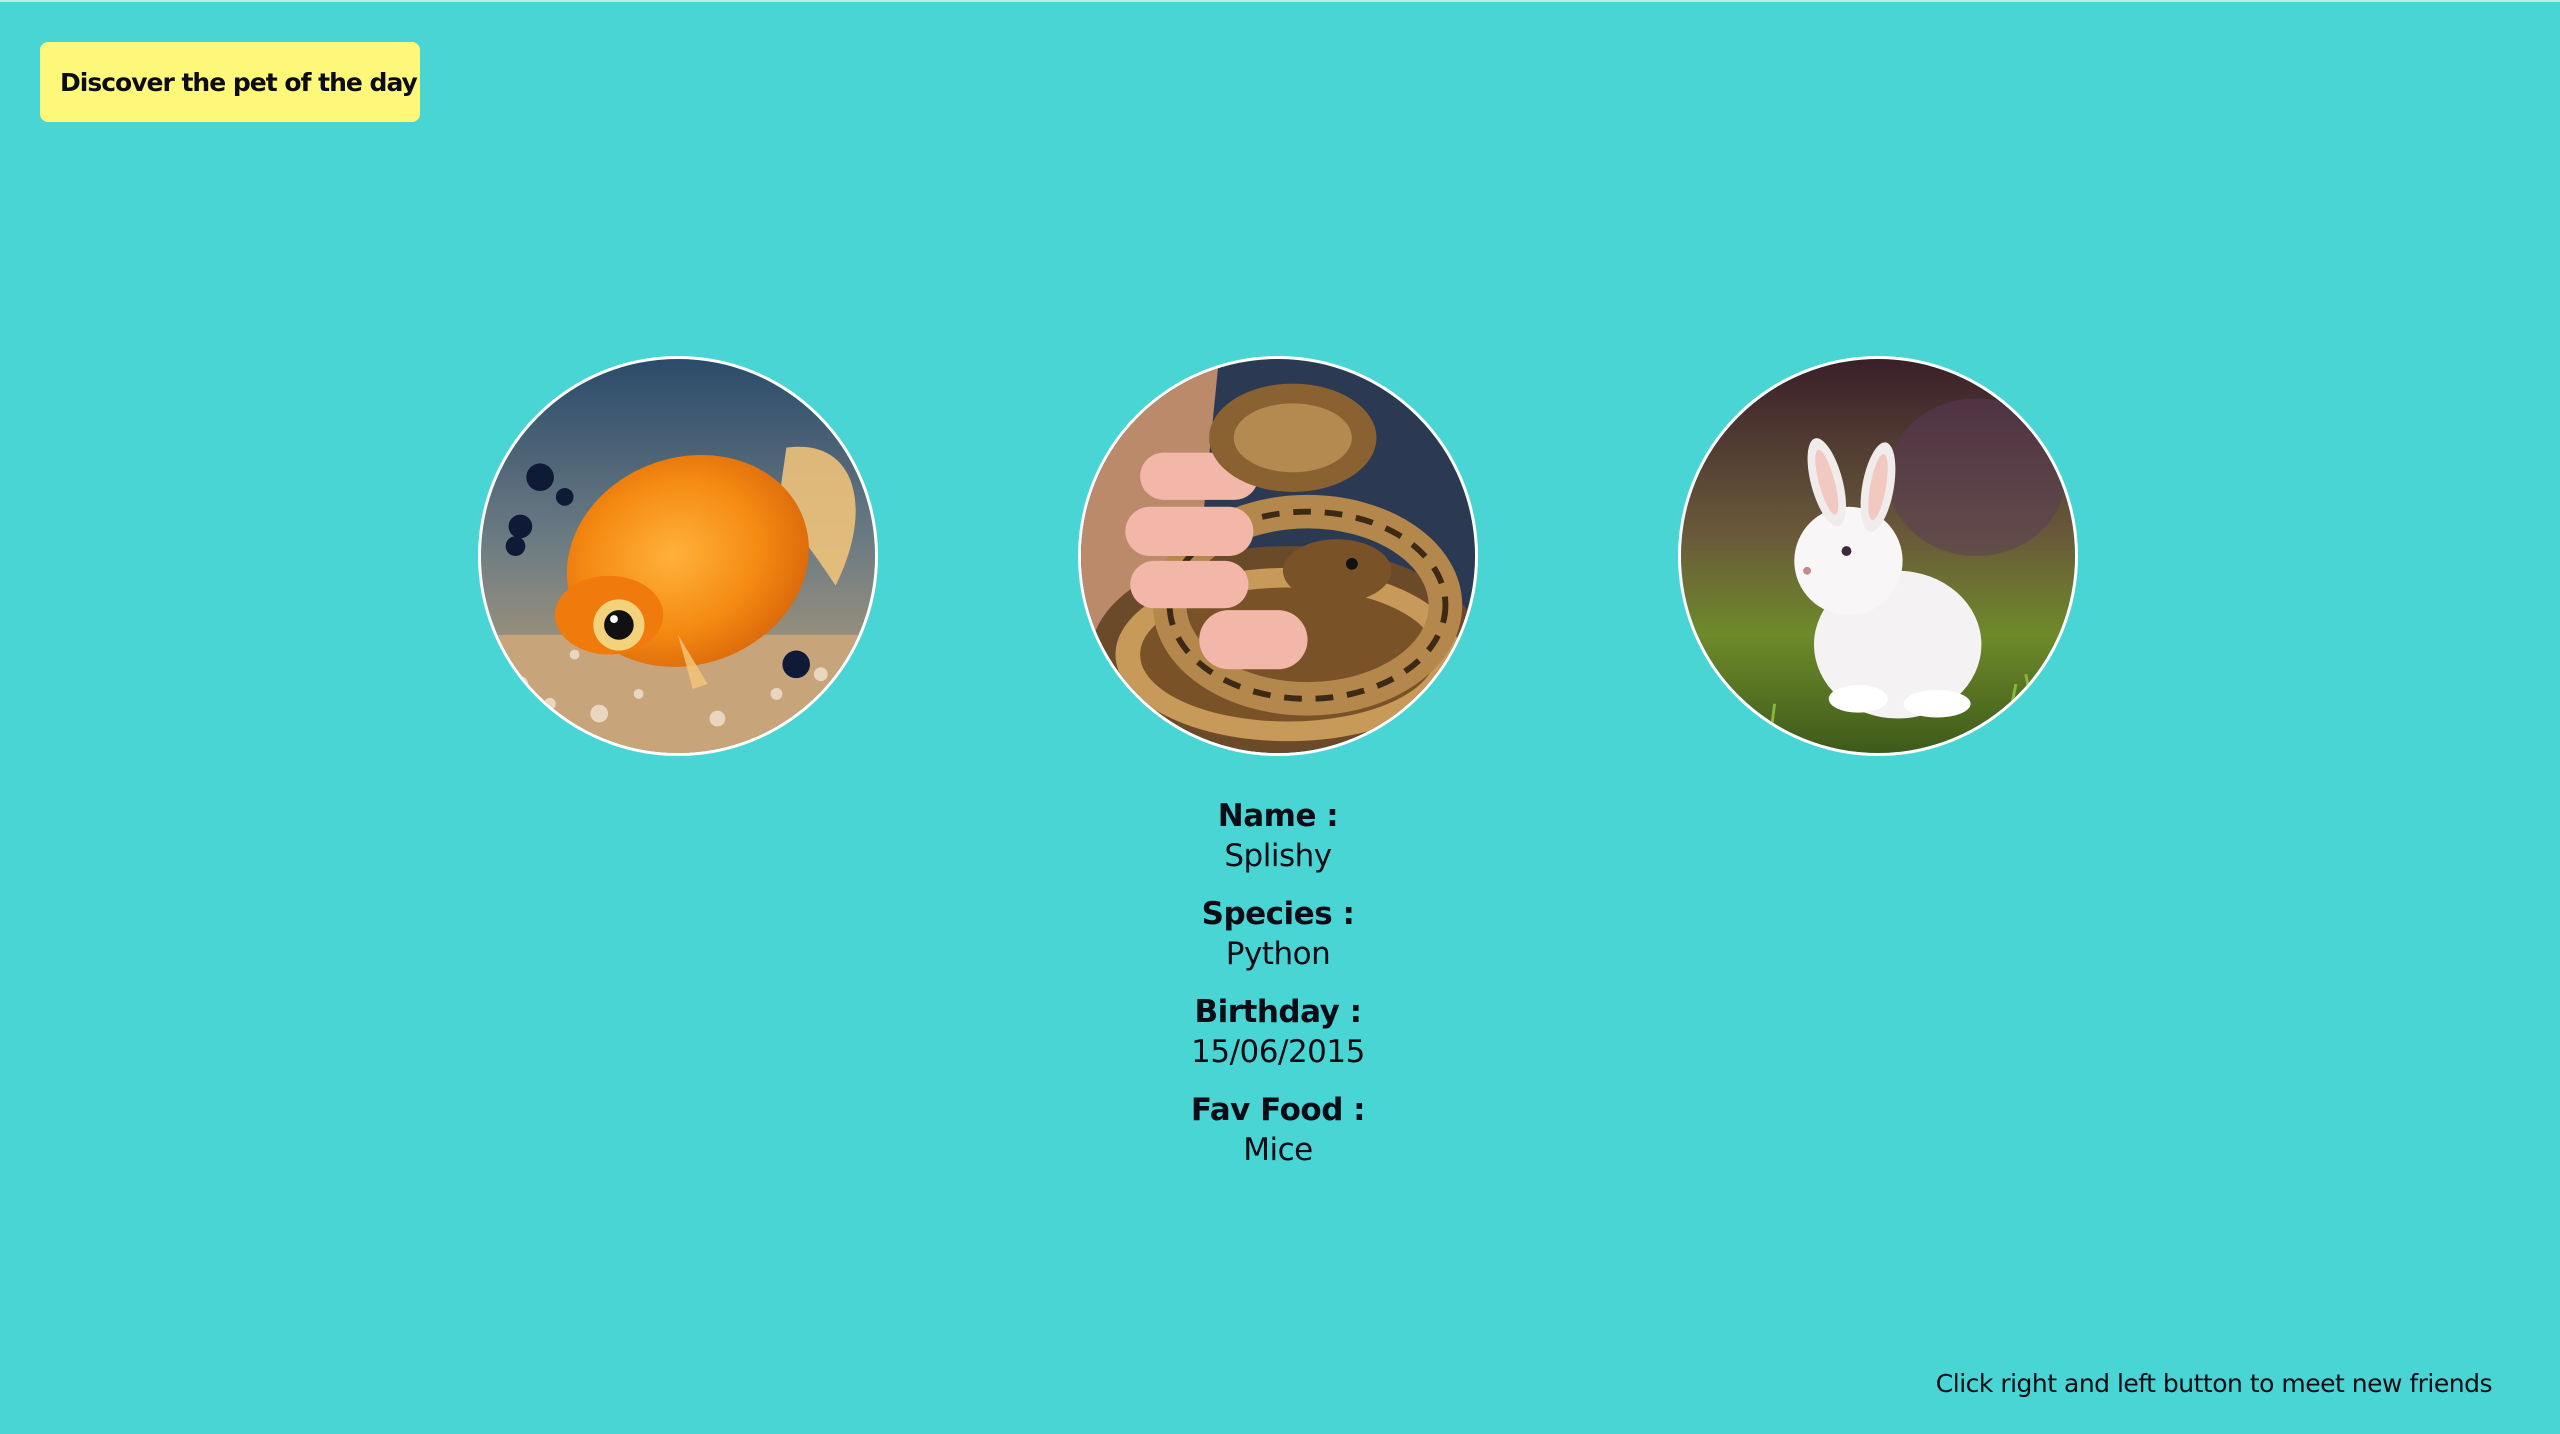 The image size is (2560, 1434). I want to click on goldfish-icon, so click(678, 556).